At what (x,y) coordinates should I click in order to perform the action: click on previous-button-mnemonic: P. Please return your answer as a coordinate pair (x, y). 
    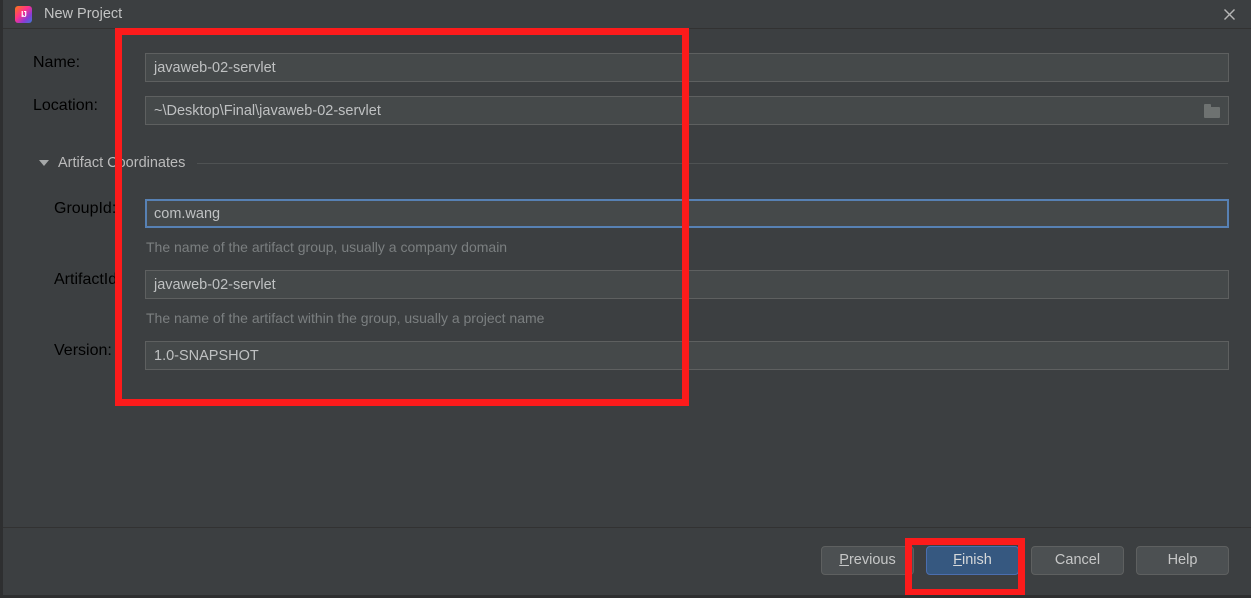
    Looking at the image, I should click on (844, 560).